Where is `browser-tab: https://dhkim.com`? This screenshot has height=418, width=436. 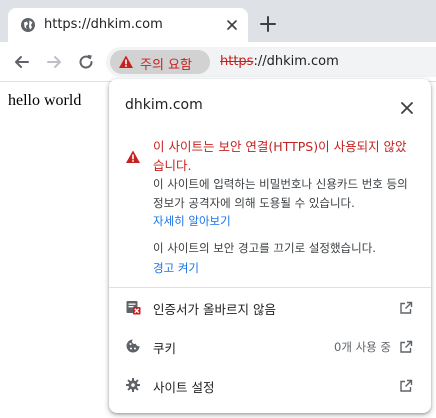
browser-tab: https://dhkim.com is located at coordinates (128, 25).